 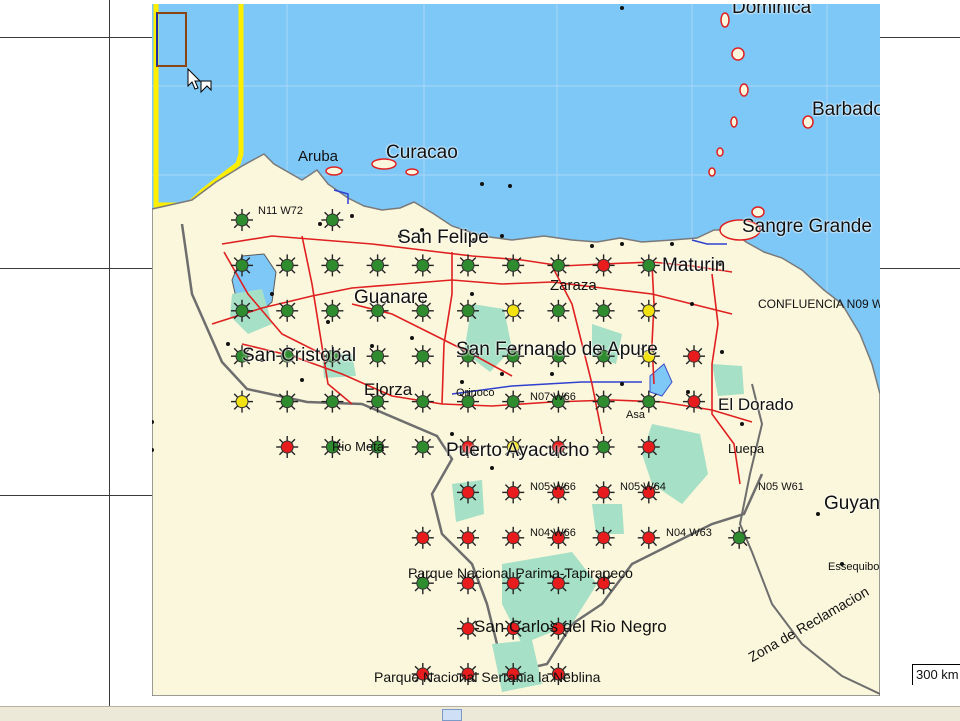 I want to click on map-label: Curacao, so click(x=422, y=152).